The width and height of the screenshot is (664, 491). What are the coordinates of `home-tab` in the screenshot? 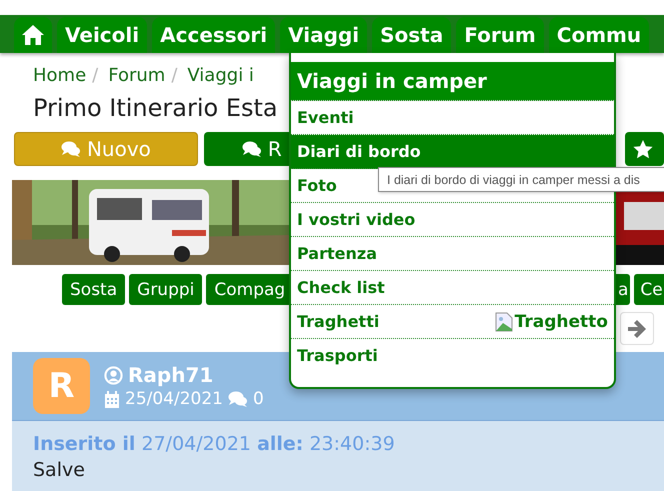 It's located at (33, 35).